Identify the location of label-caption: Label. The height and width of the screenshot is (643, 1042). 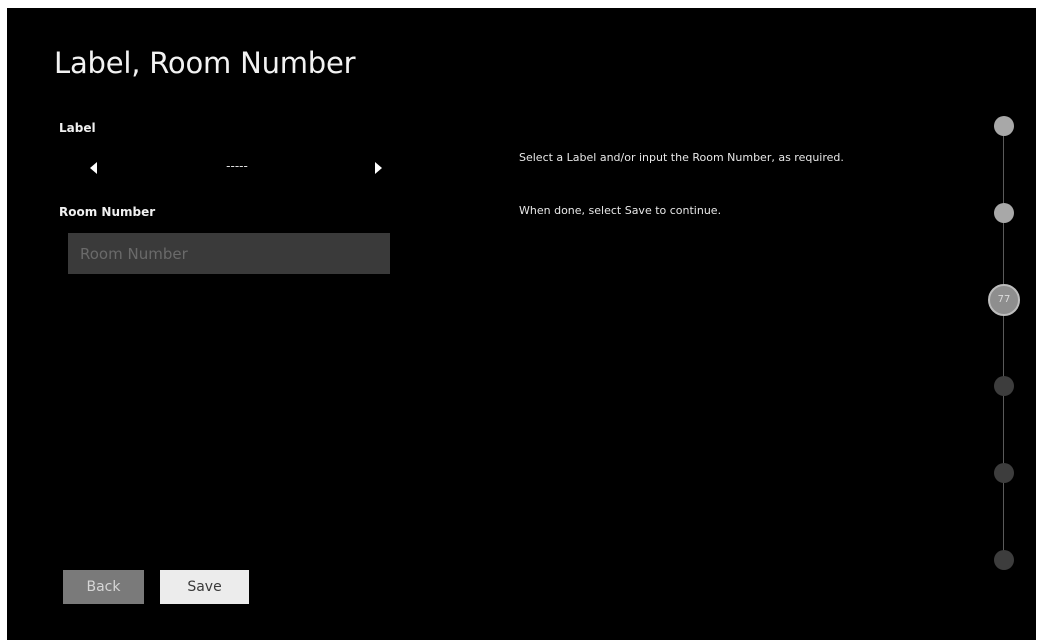
(77, 128).